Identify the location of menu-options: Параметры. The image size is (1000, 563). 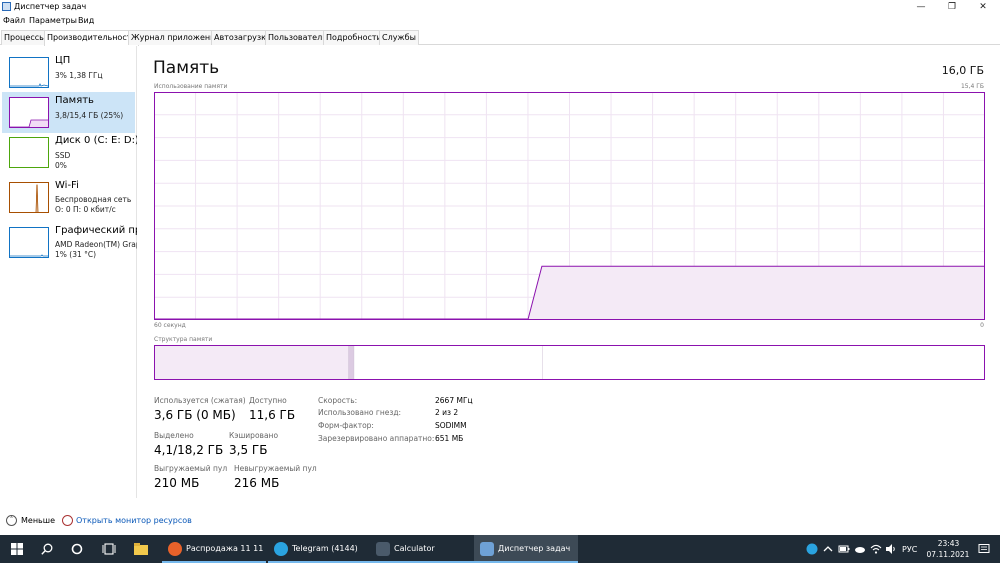
(53, 20).